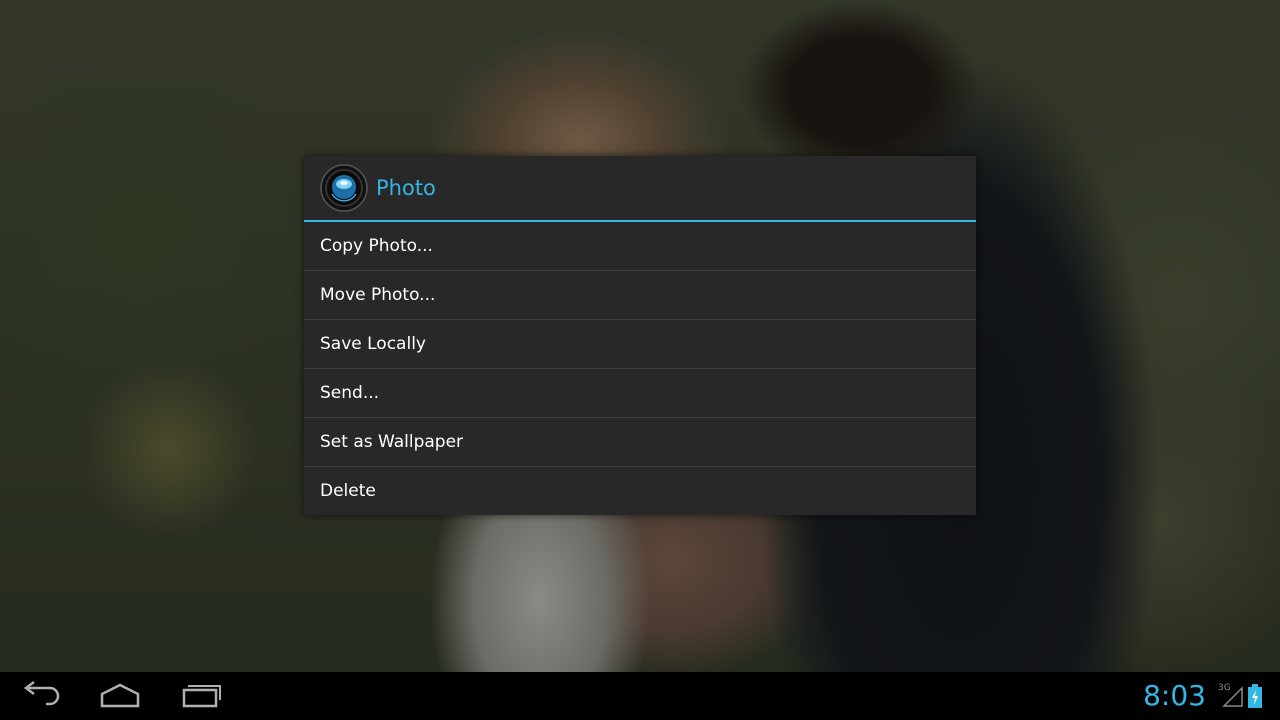 This screenshot has width=1280, height=720. Describe the element at coordinates (120, 696) in the screenshot. I see `home-icon` at that location.